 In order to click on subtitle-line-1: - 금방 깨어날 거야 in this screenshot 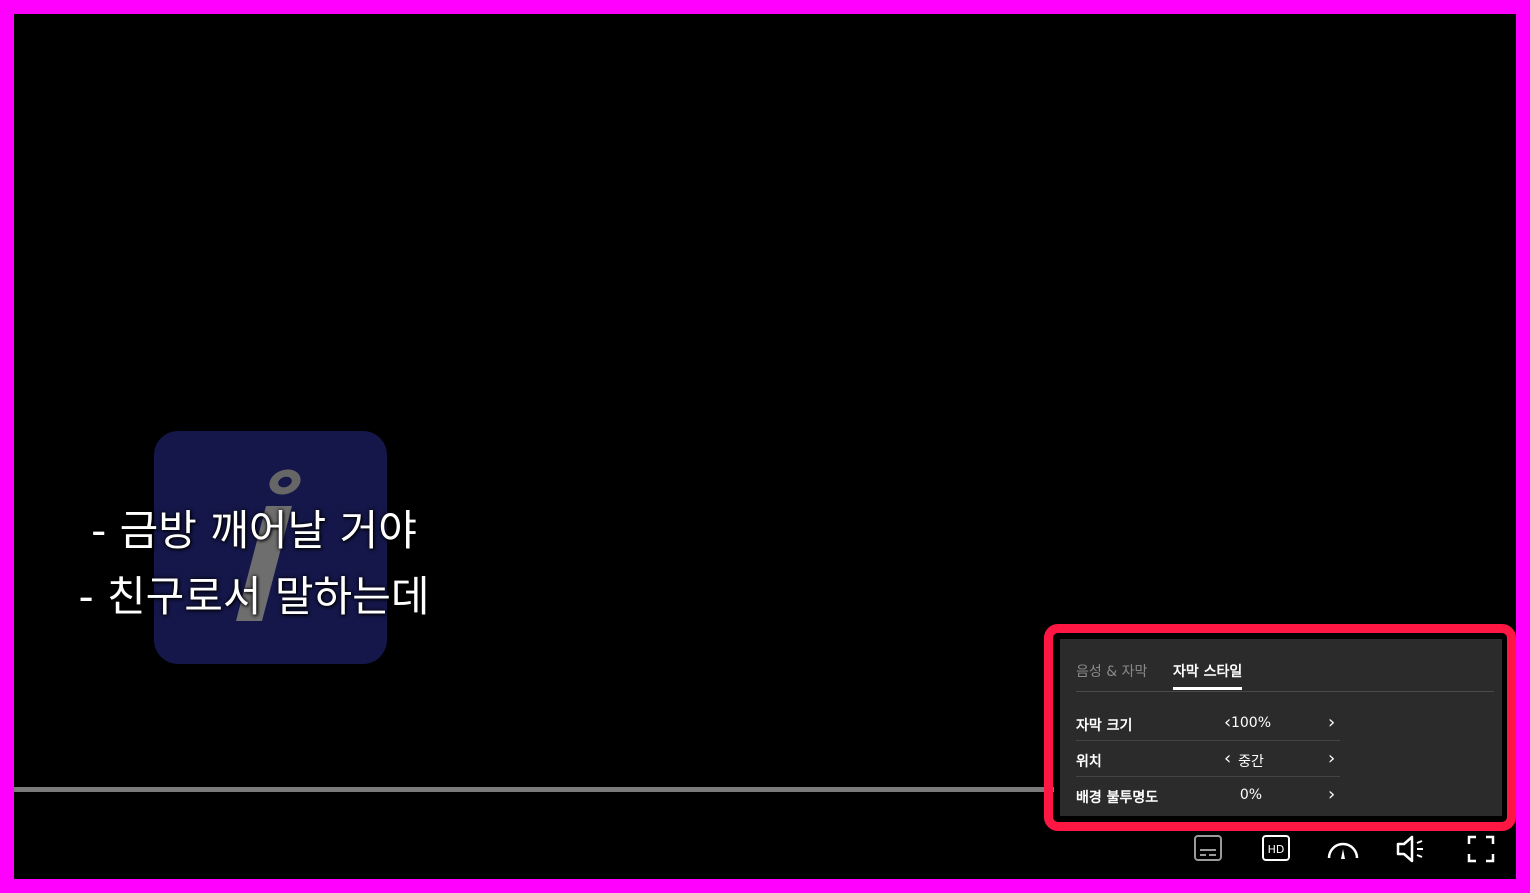, I will do `click(254, 530)`.